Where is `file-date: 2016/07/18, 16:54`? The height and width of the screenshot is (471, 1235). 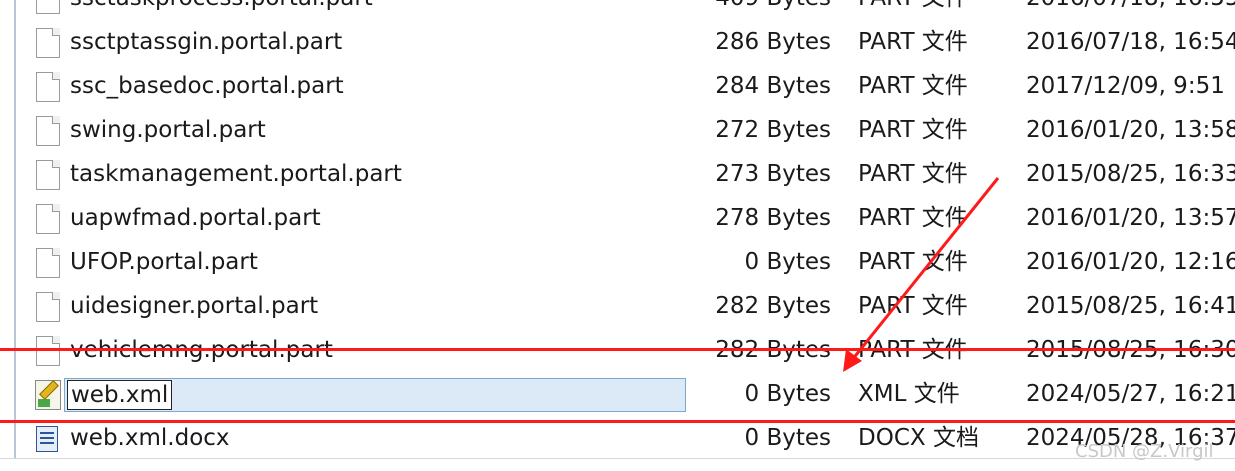 file-date: 2016/07/18, 16:54 is located at coordinates (1130, 42).